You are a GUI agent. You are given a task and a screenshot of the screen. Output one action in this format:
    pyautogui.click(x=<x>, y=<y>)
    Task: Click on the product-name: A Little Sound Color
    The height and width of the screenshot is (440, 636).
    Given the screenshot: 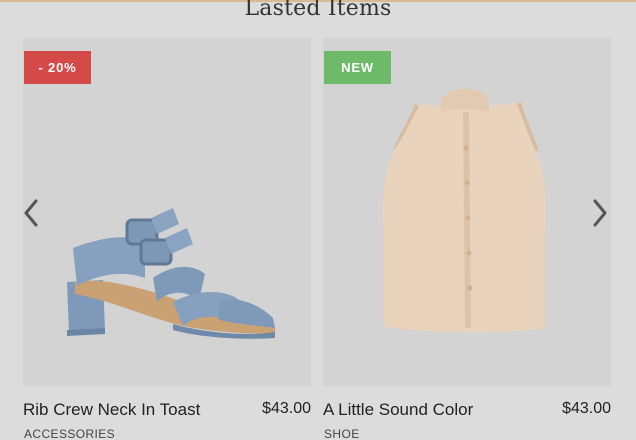 What is the action you would take?
    pyautogui.click(x=398, y=410)
    